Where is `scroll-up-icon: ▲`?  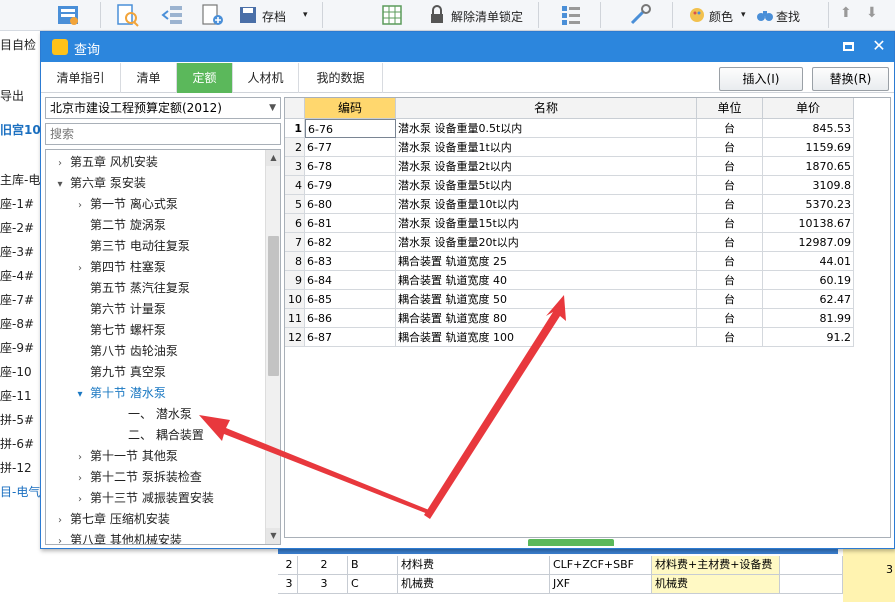 scroll-up-icon: ▲ is located at coordinates (273, 158).